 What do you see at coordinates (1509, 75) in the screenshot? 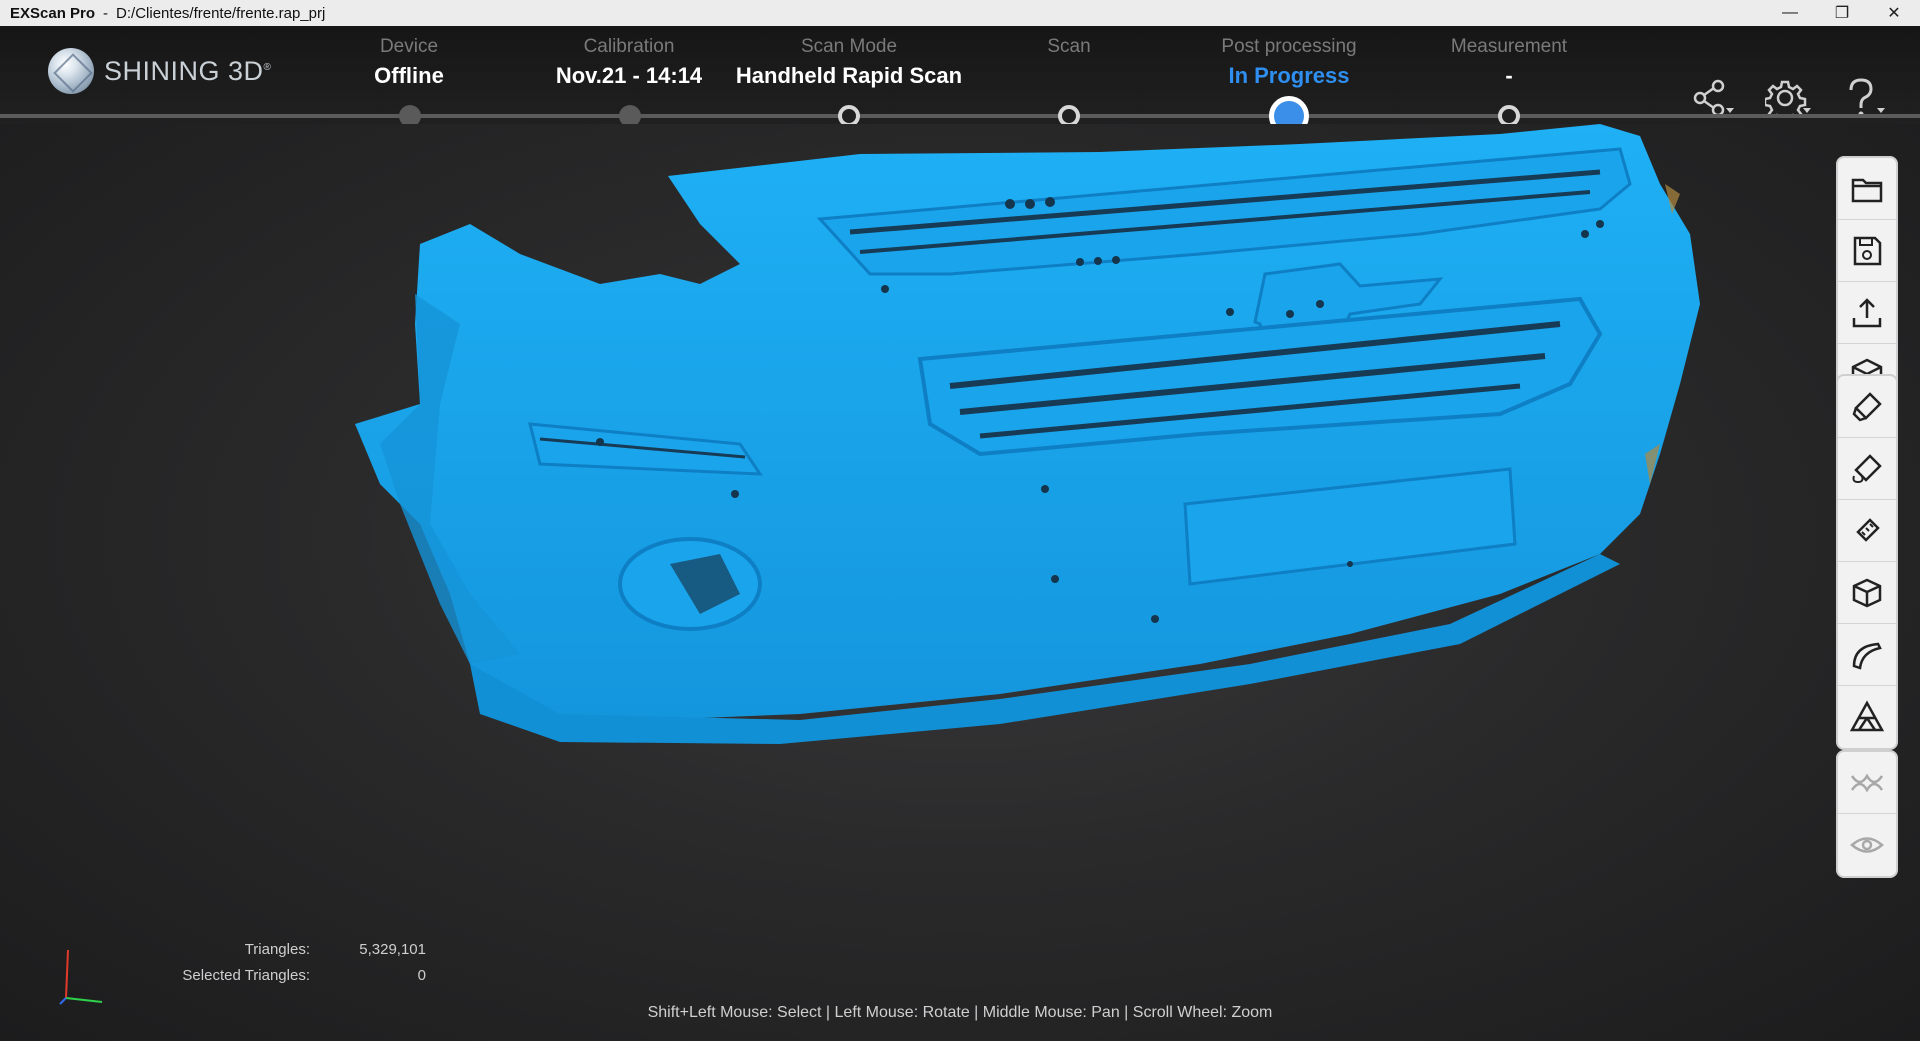
I see `step-value: -` at bounding box center [1509, 75].